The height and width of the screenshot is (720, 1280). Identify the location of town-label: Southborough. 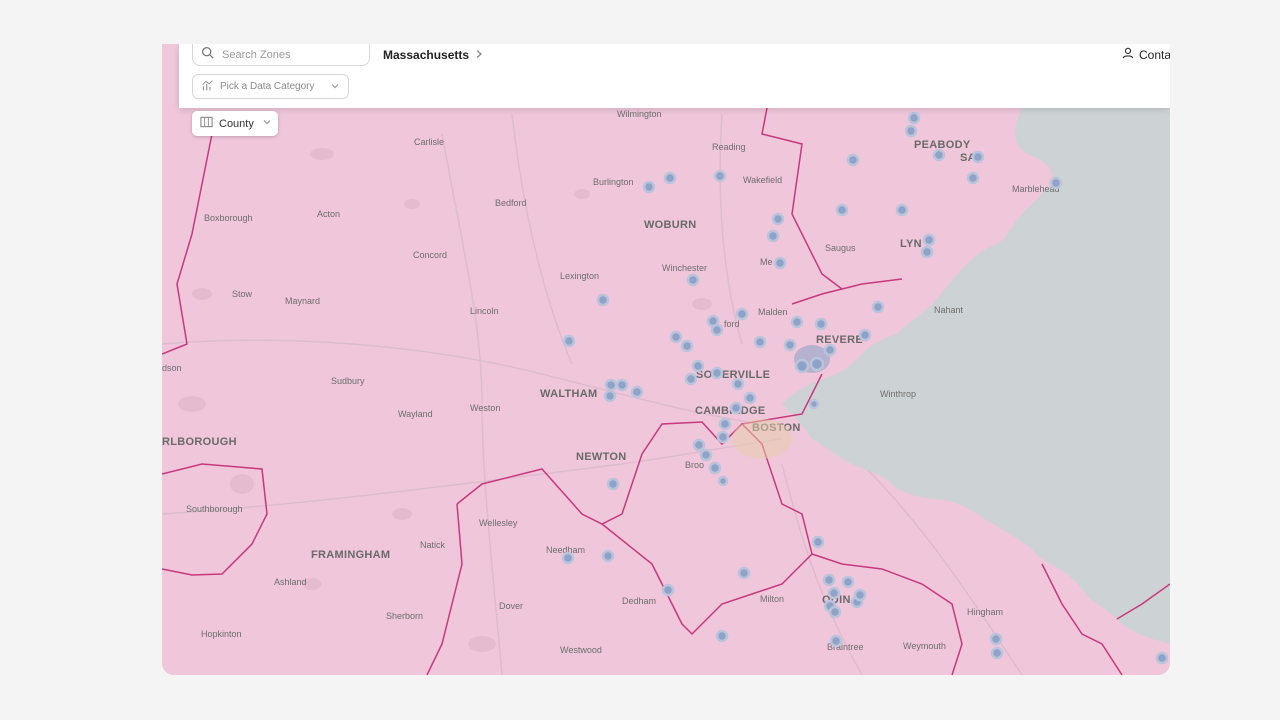
(214, 509).